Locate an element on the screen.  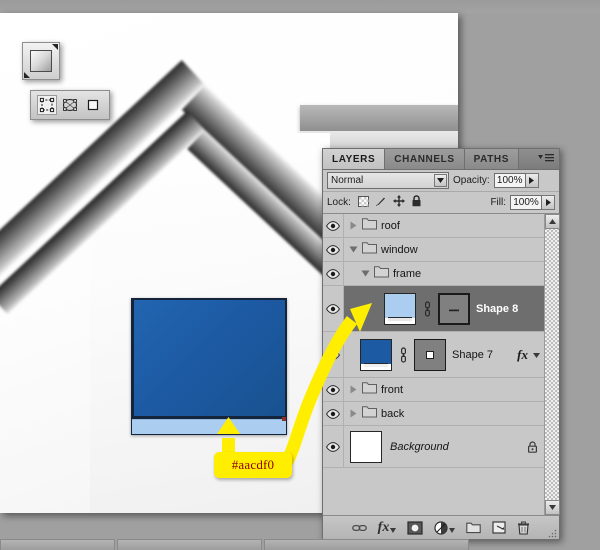
expand-triangle-front is located at coordinates (353, 389).